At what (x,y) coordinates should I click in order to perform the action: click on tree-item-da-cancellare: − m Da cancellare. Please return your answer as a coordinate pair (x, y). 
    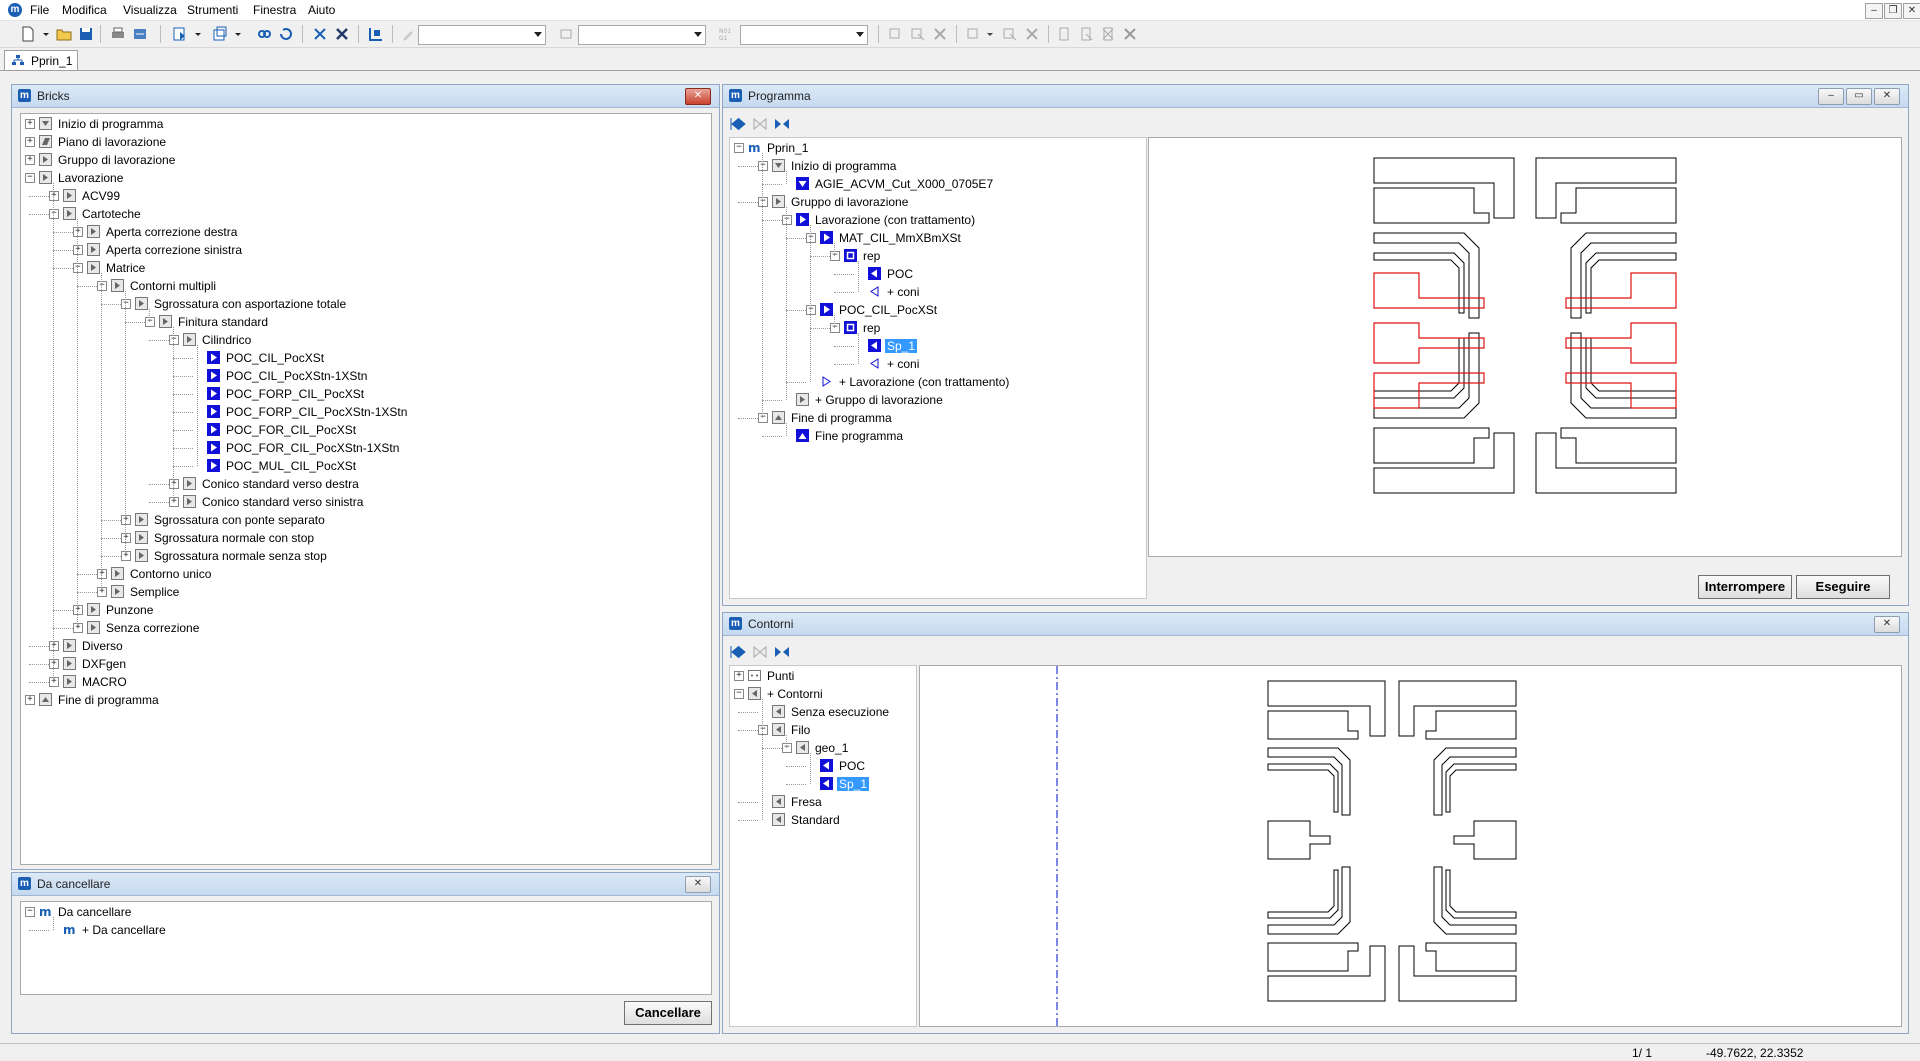
    Looking at the image, I should click on (366, 912).